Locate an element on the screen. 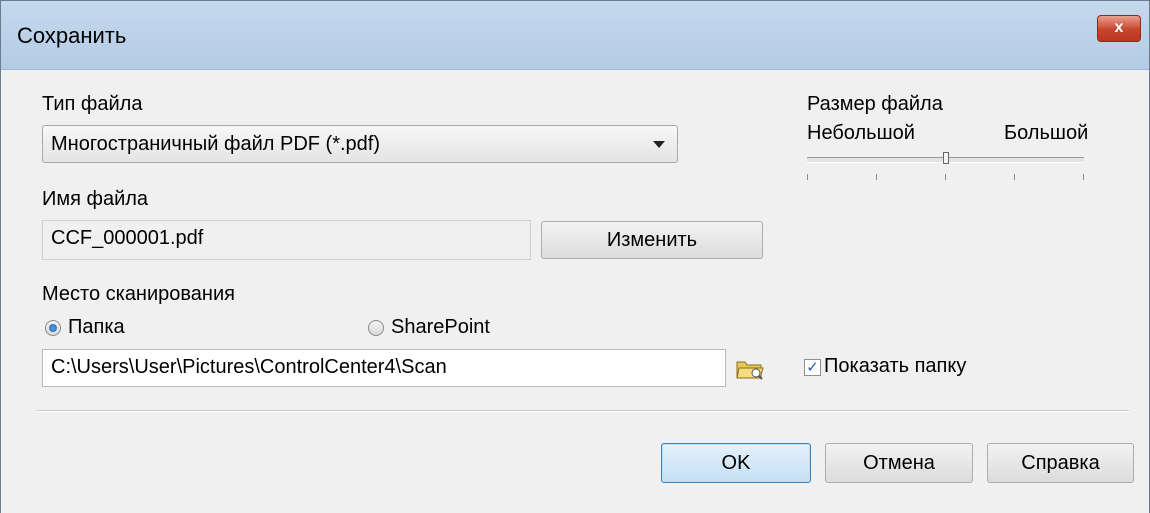  file-type-select: Многостраничный файл PDF (*.pdf) is located at coordinates (360, 144).